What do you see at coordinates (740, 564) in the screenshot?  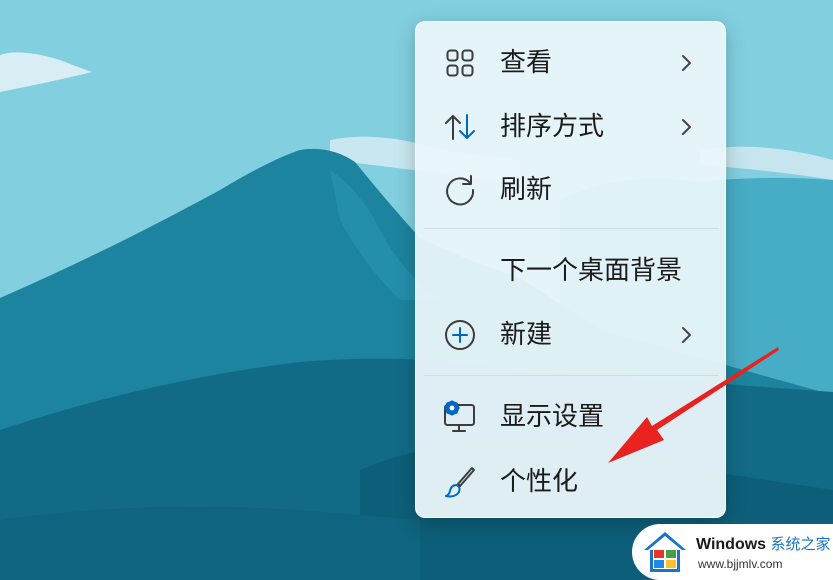 I see `watermark-url: www.bjjmlv.com` at bounding box center [740, 564].